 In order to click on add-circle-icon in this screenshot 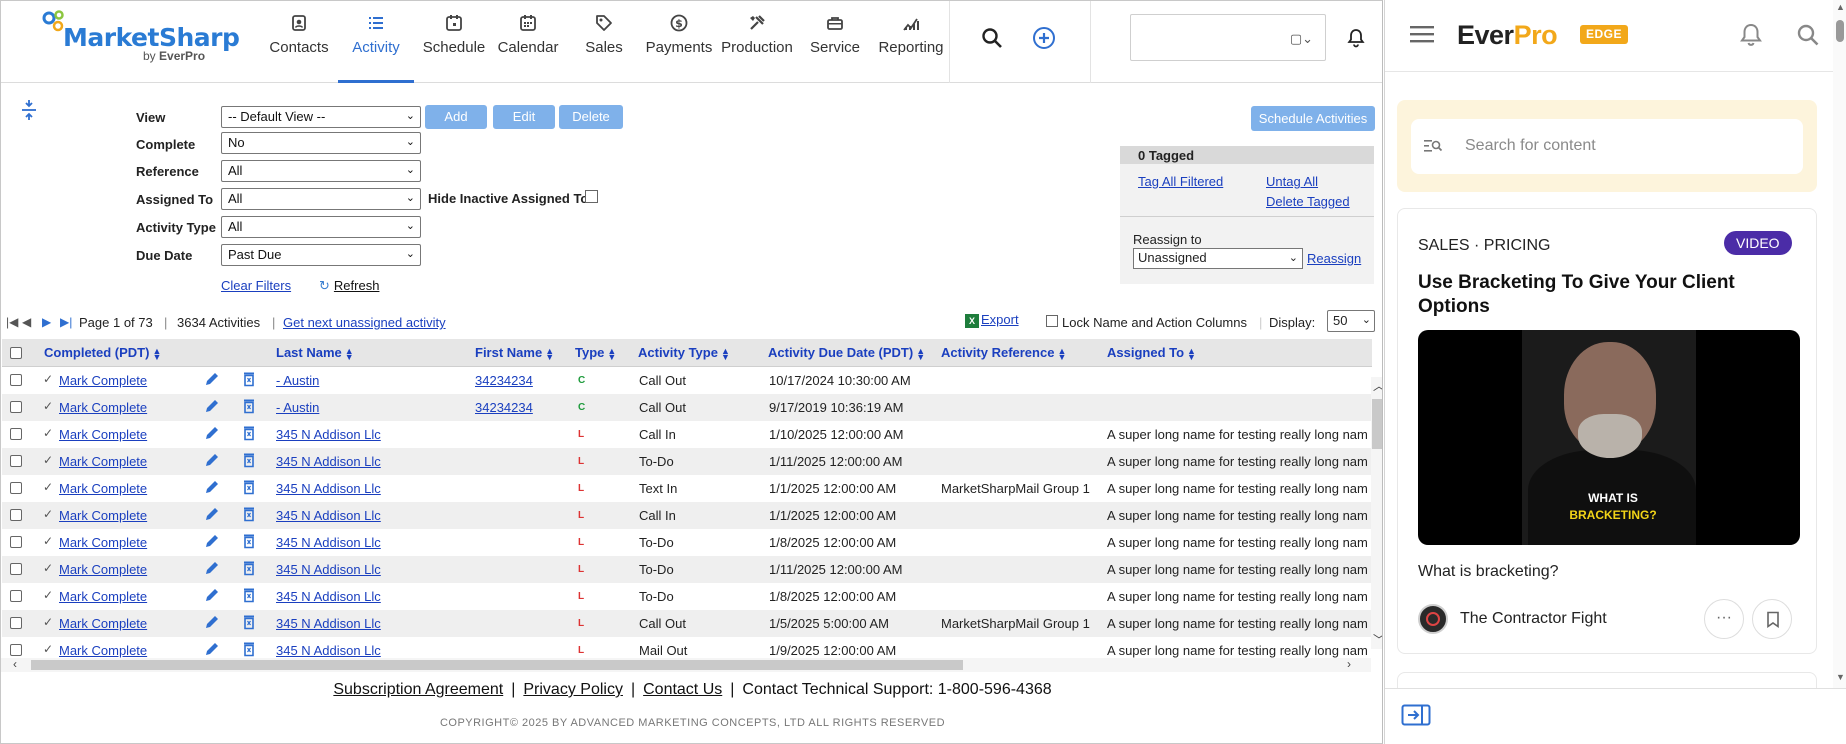, I will do `click(1044, 38)`.